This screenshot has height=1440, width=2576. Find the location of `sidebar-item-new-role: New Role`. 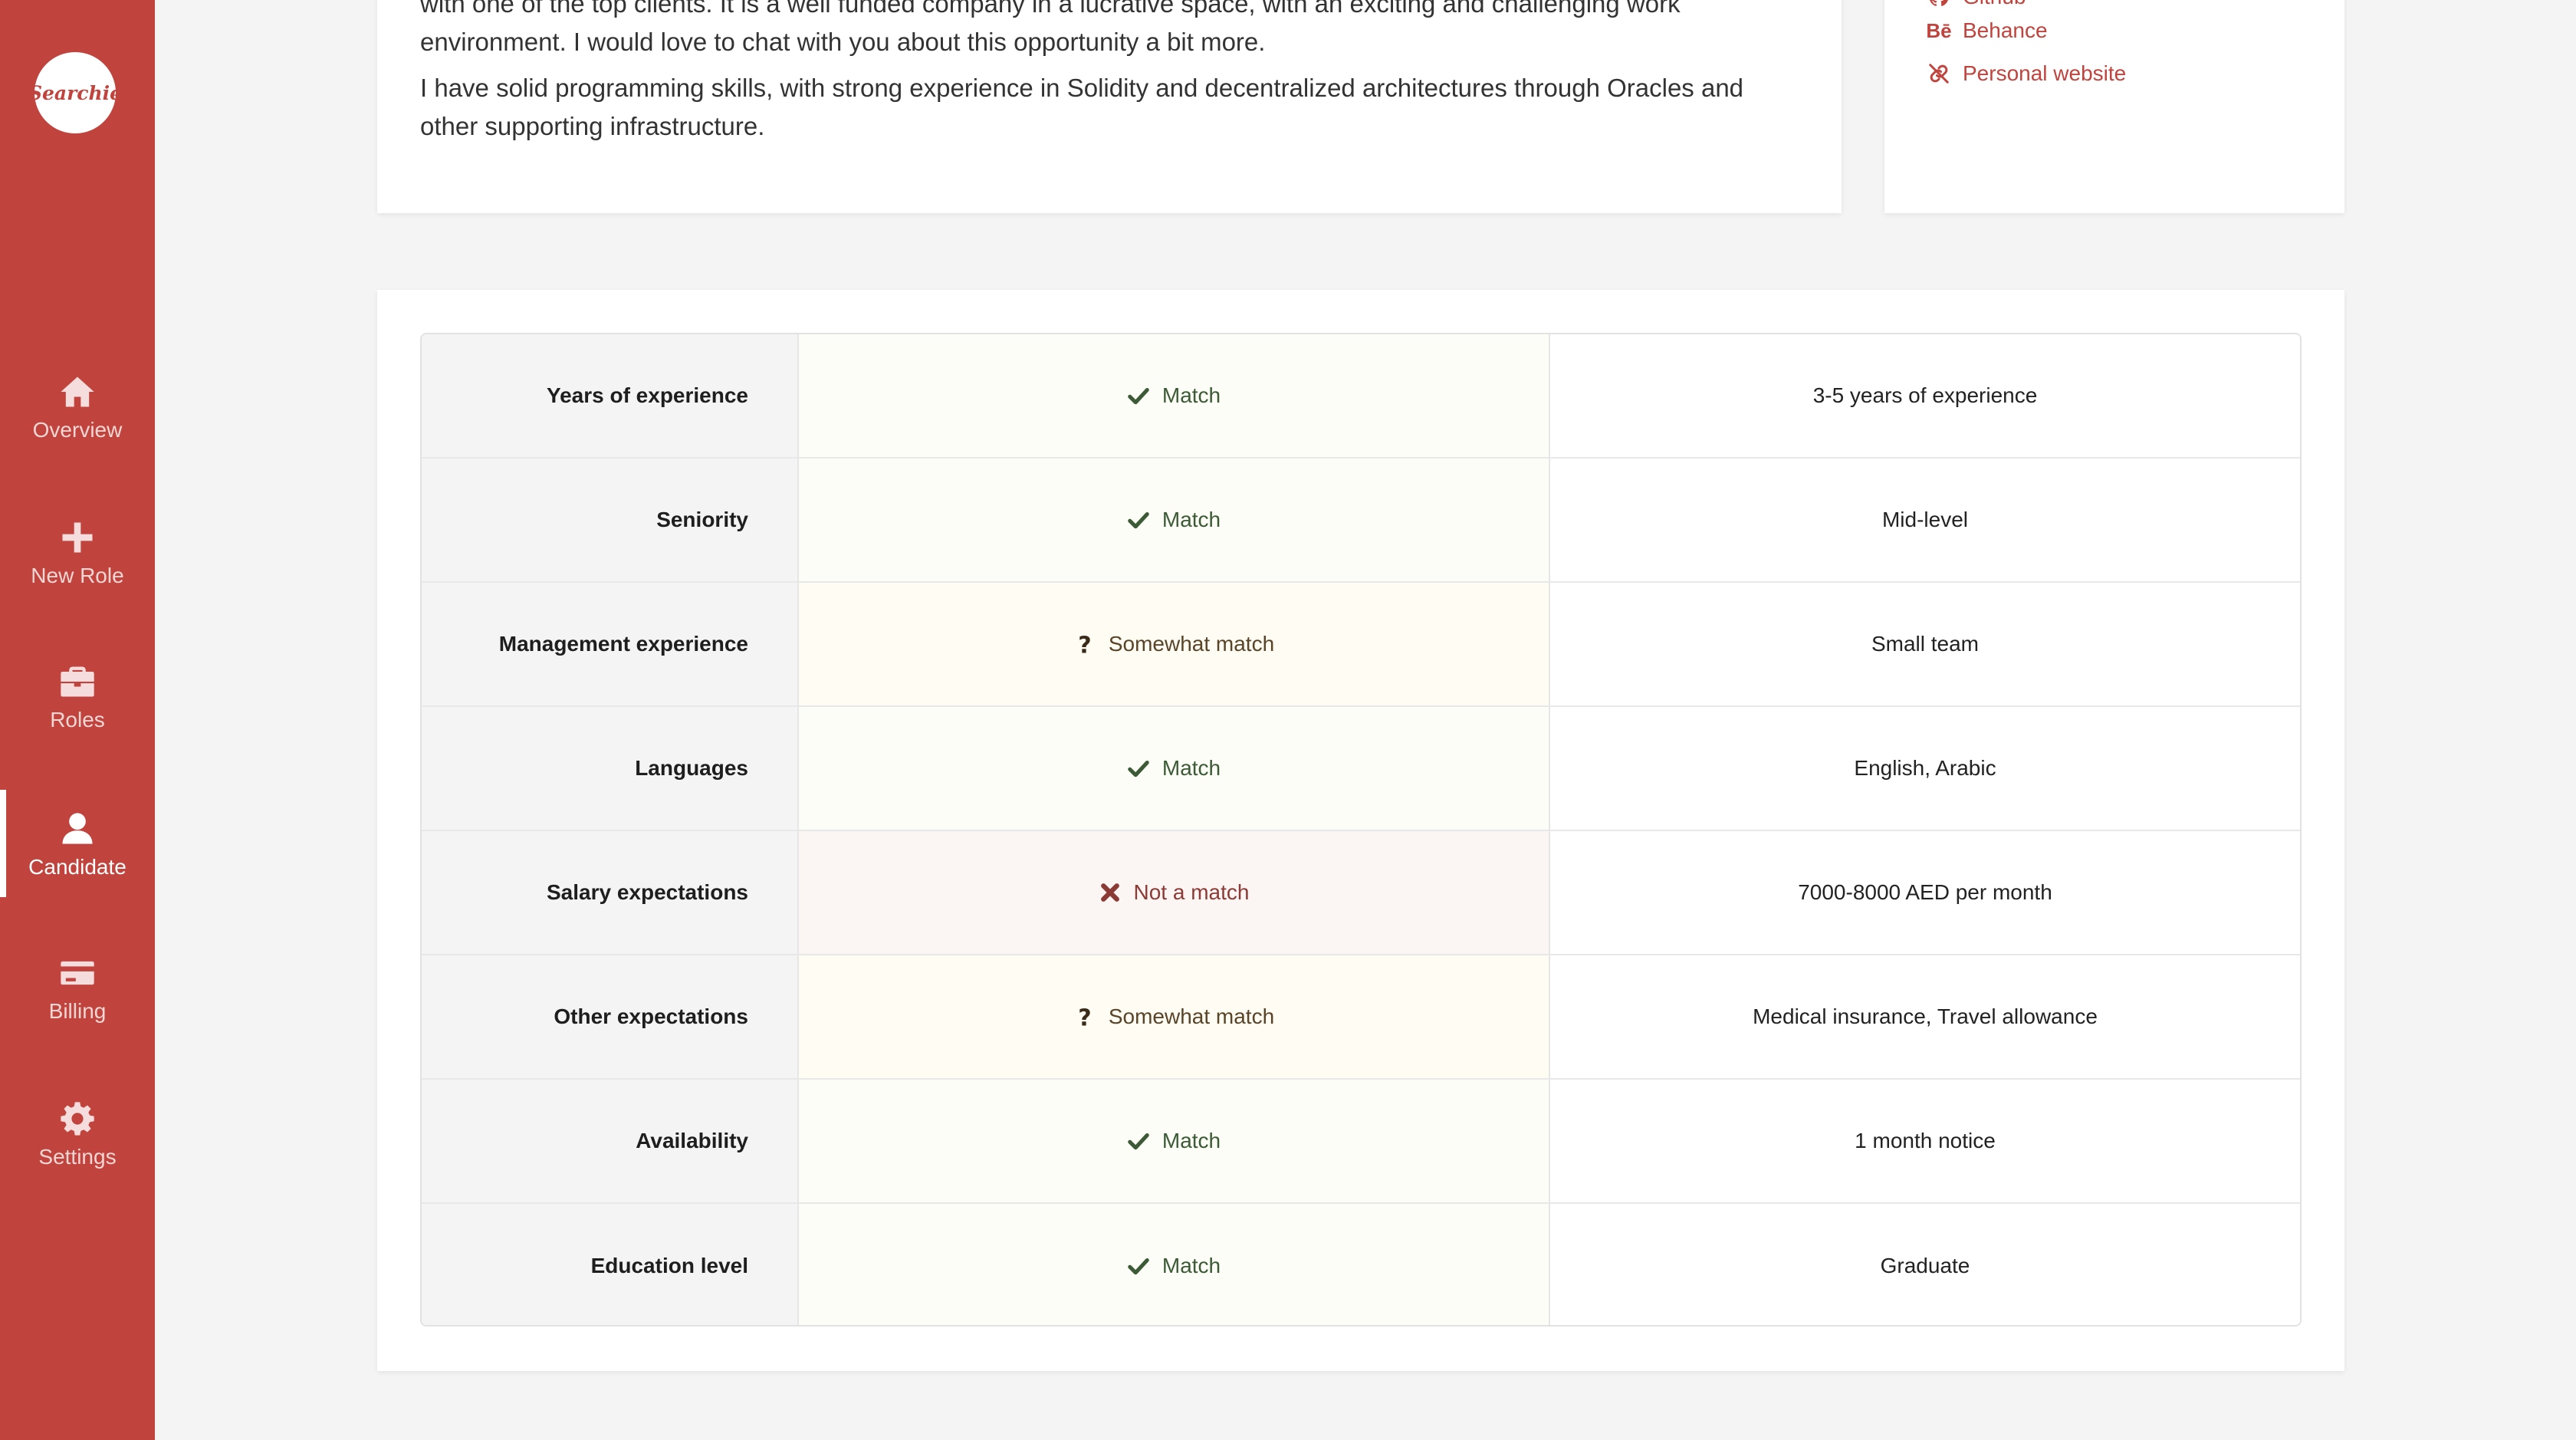

sidebar-item-new-role: New Role is located at coordinates (77, 552).